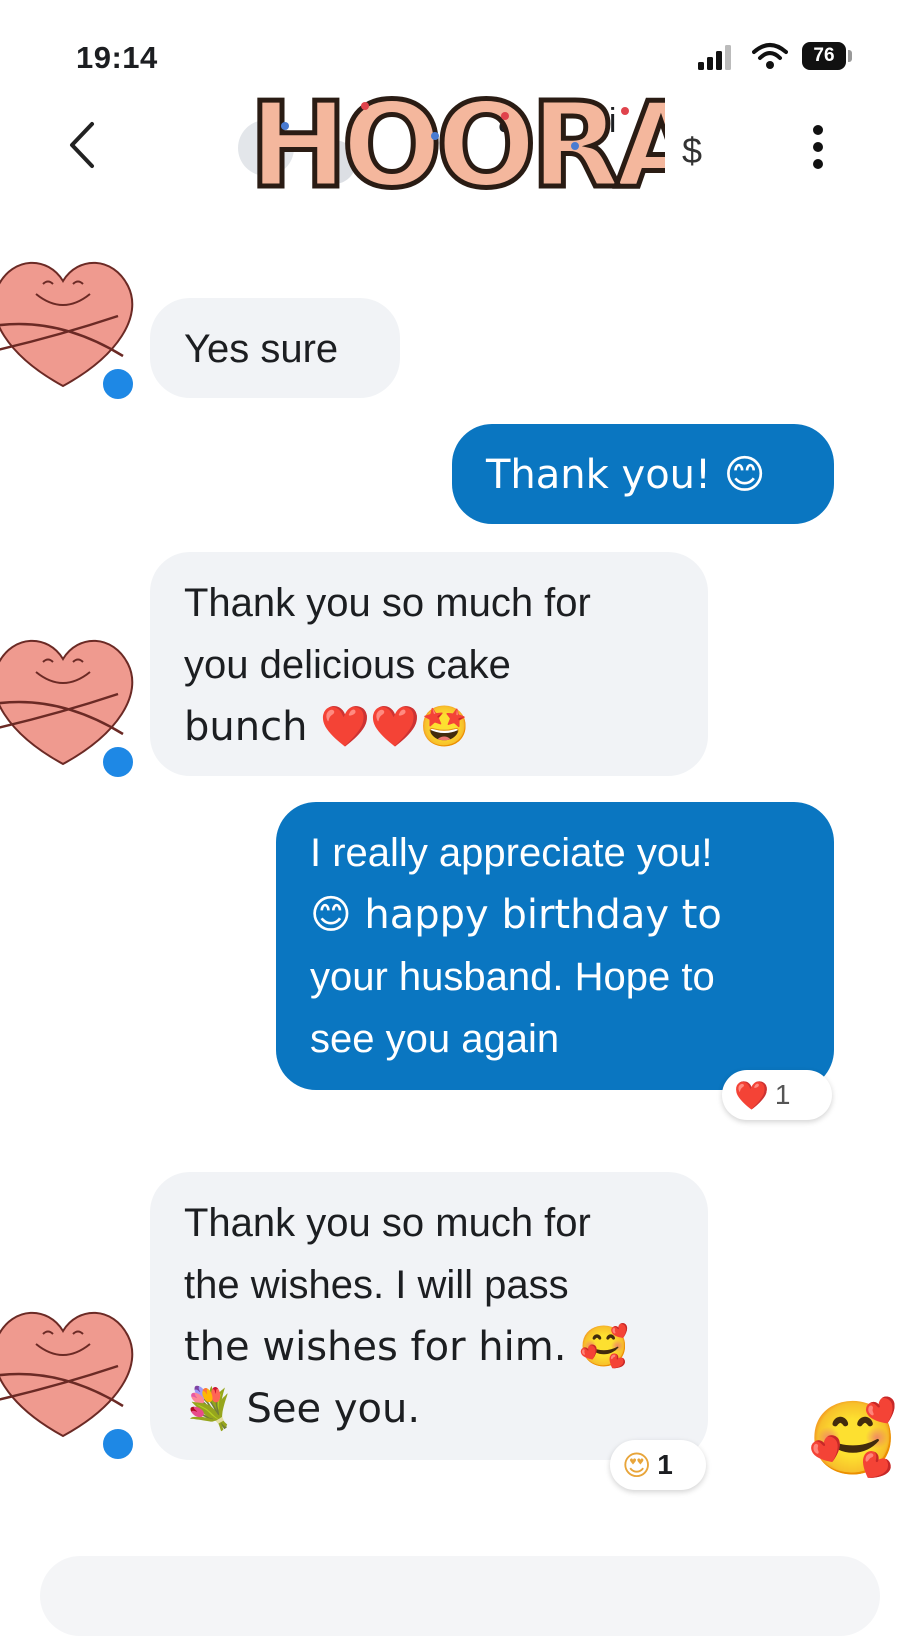 The image size is (920, 1636). What do you see at coordinates (718, 59) in the screenshot?
I see `signal-icon` at bounding box center [718, 59].